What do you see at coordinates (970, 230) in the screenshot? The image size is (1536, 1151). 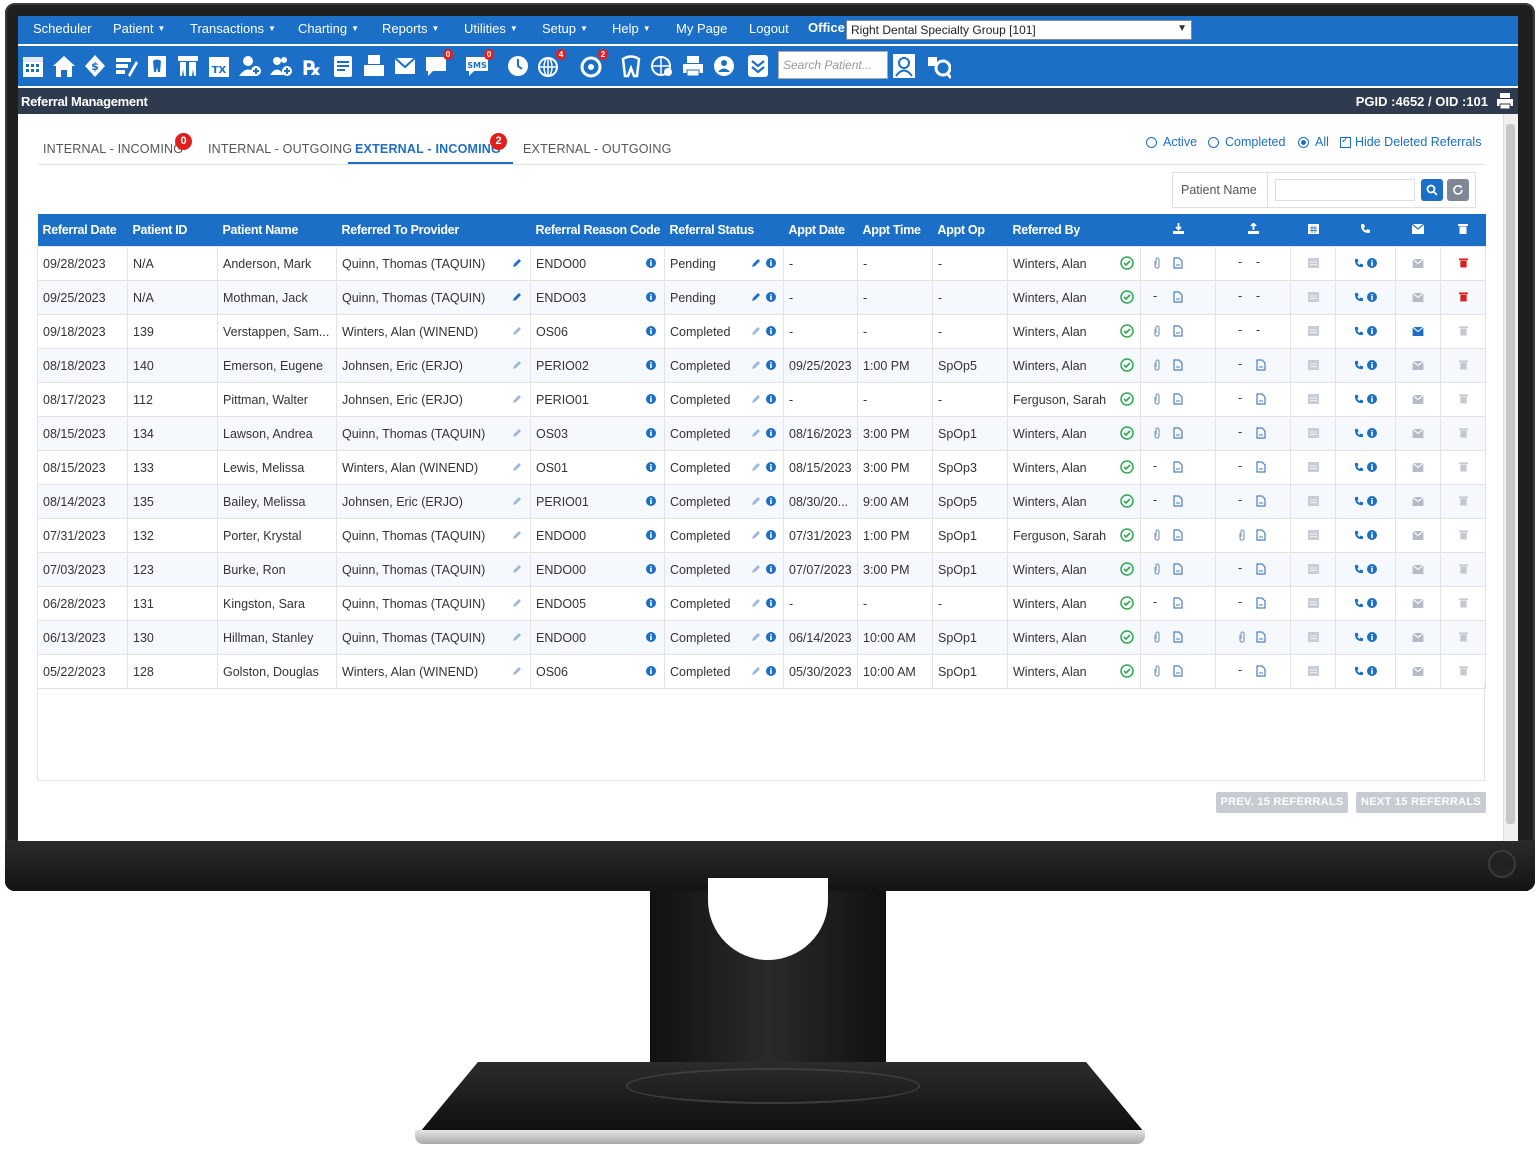 I see `col-appt-op: Appt Op` at bounding box center [970, 230].